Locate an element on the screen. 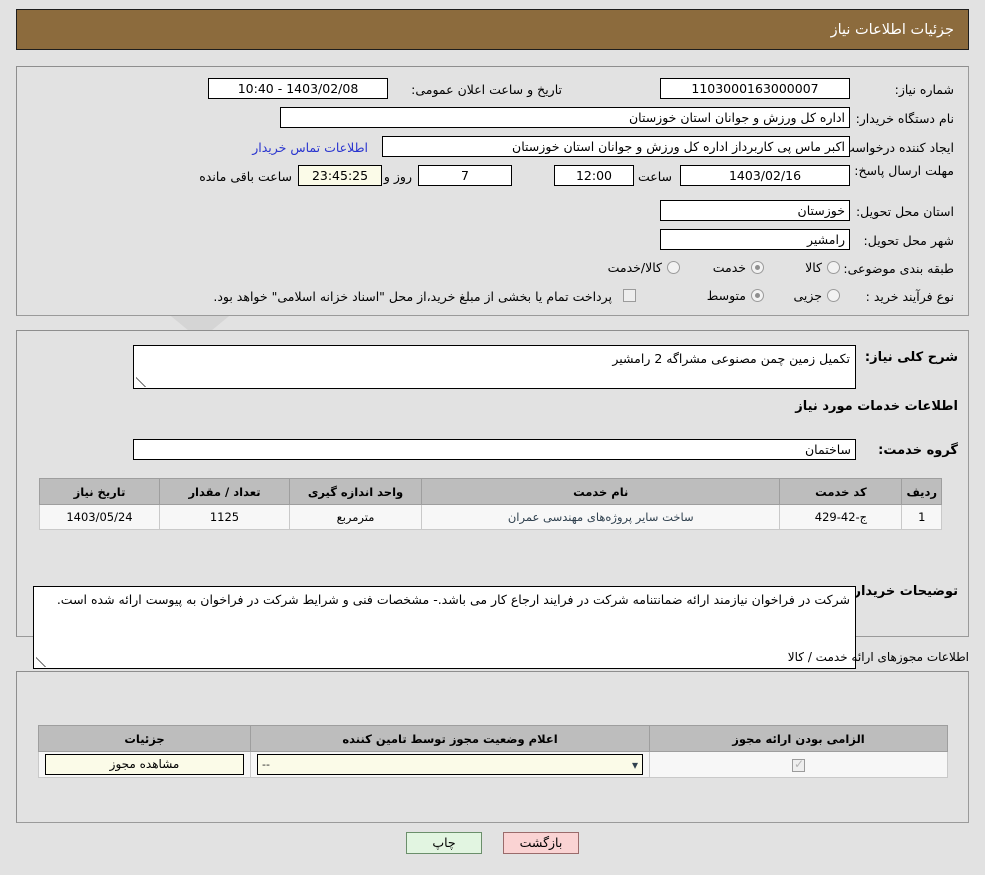 This screenshot has height=875, width=985. radio-option-service: خدمت is located at coordinates (738, 267).